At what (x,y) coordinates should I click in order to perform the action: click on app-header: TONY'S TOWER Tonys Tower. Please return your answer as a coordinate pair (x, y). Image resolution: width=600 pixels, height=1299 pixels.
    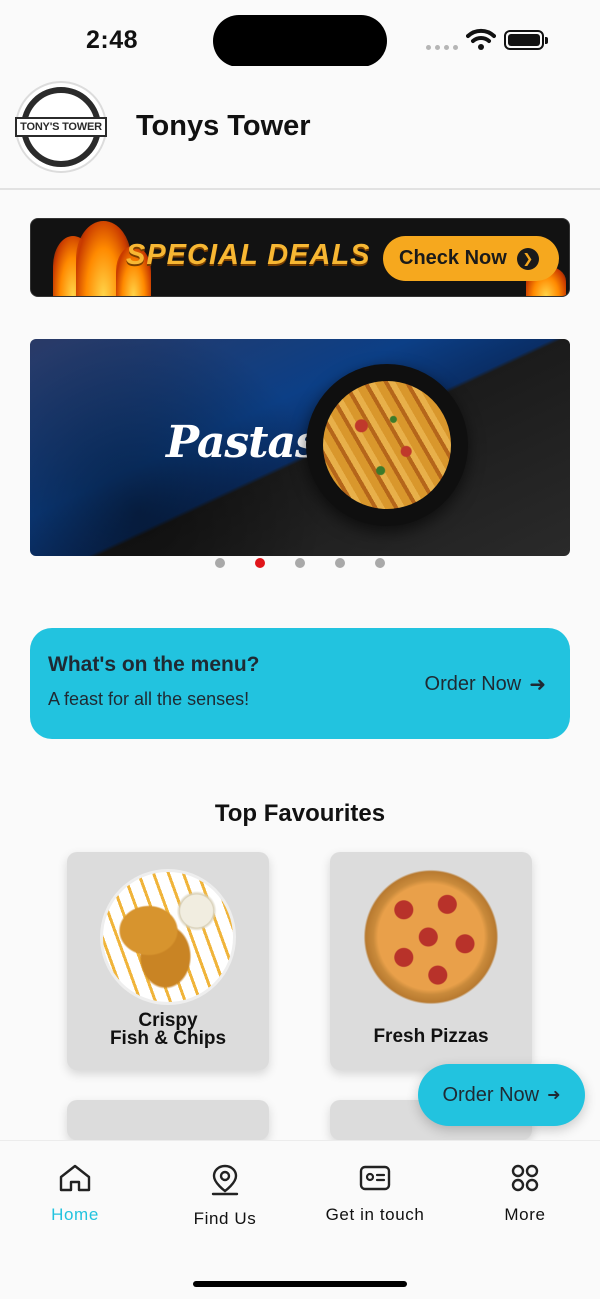
    Looking at the image, I should click on (300, 128).